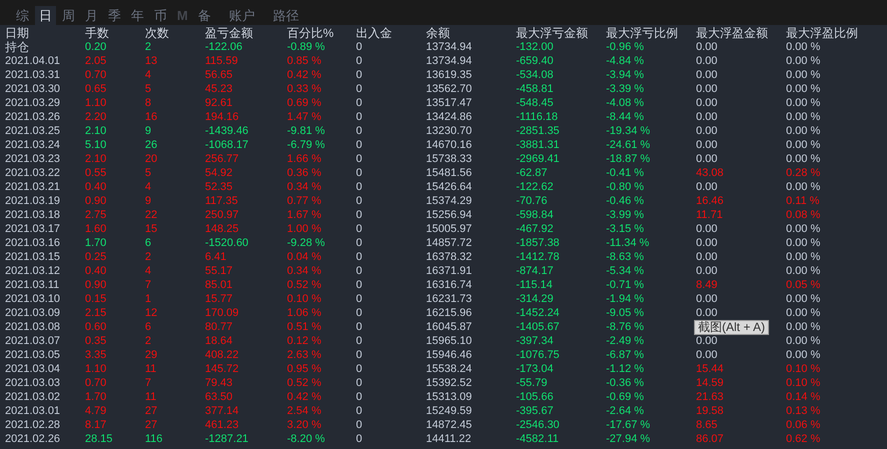  What do you see at coordinates (449, 299) in the screenshot?
I see `table-cell-text: 16231.73` at bounding box center [449, 299].